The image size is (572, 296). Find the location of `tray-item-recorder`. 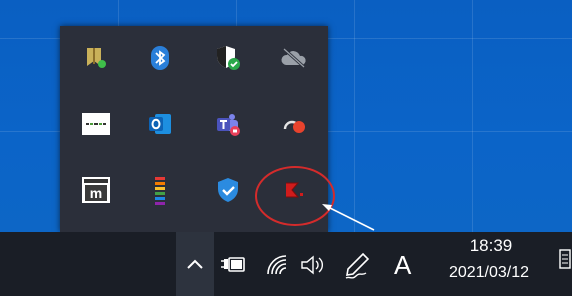

tray-item-recorder is located at coordinates (294, 124).